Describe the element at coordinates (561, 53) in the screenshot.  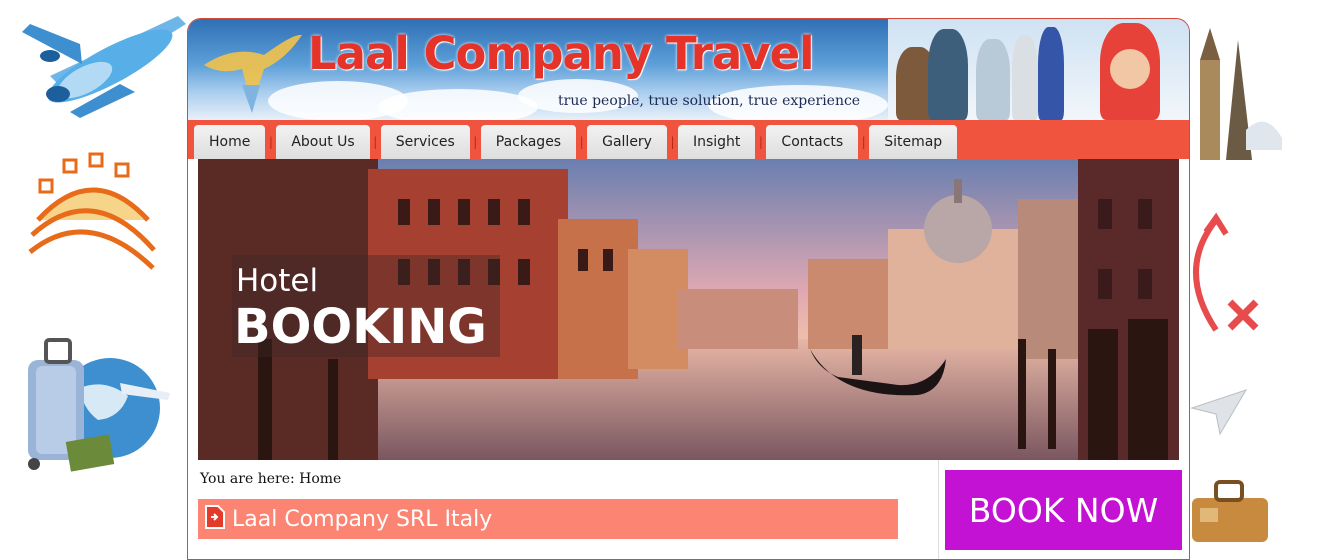
I see `site-title: Laal Company Travel` at that location.